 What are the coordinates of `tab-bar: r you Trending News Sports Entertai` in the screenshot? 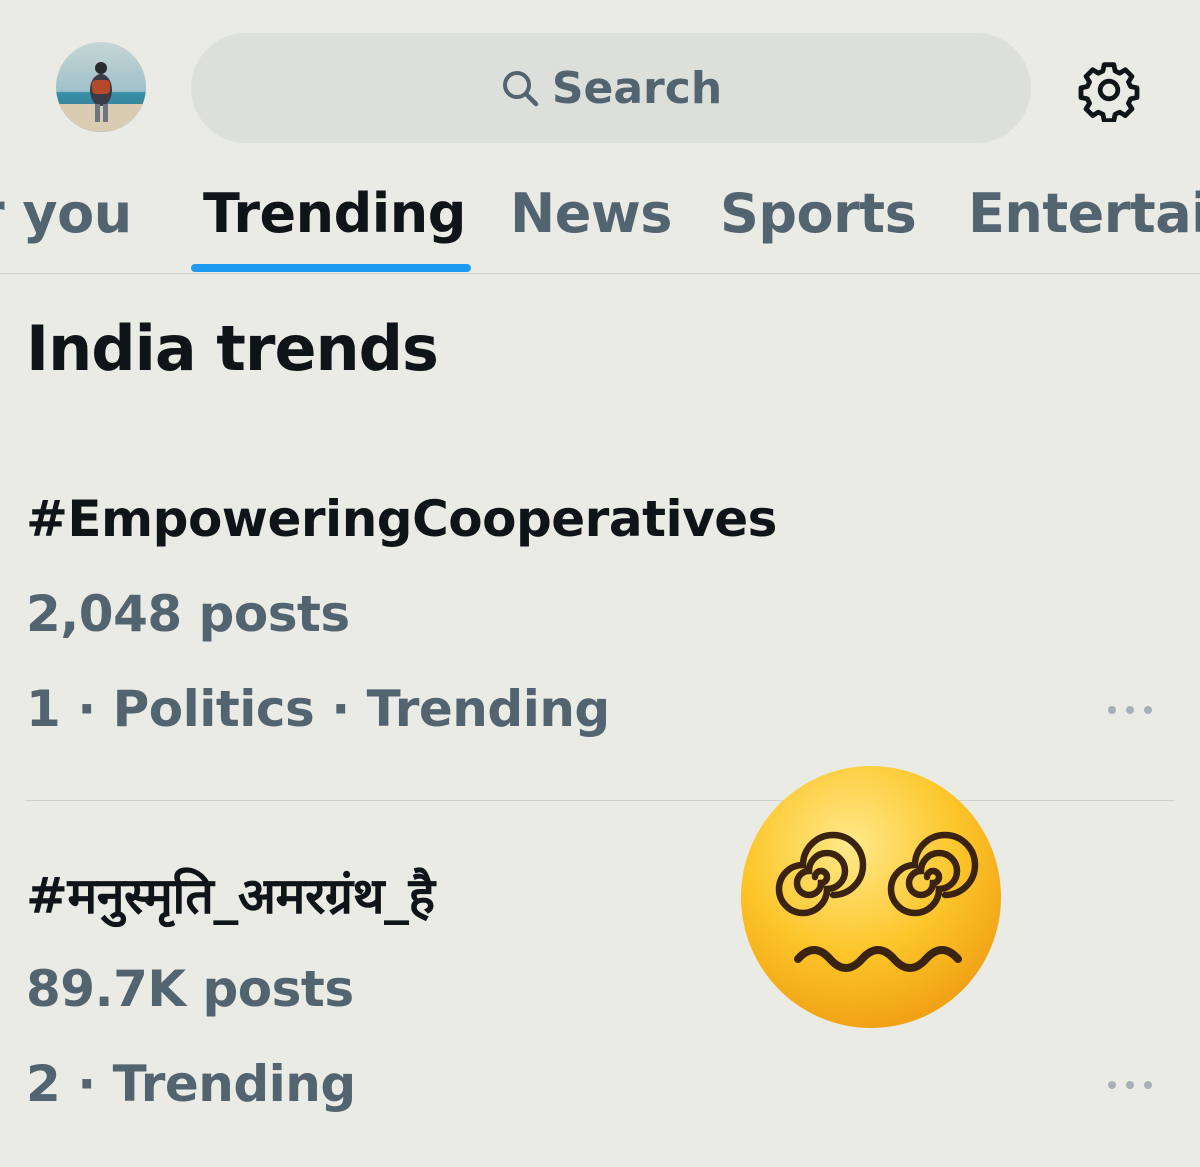 It's located at (600, 217).